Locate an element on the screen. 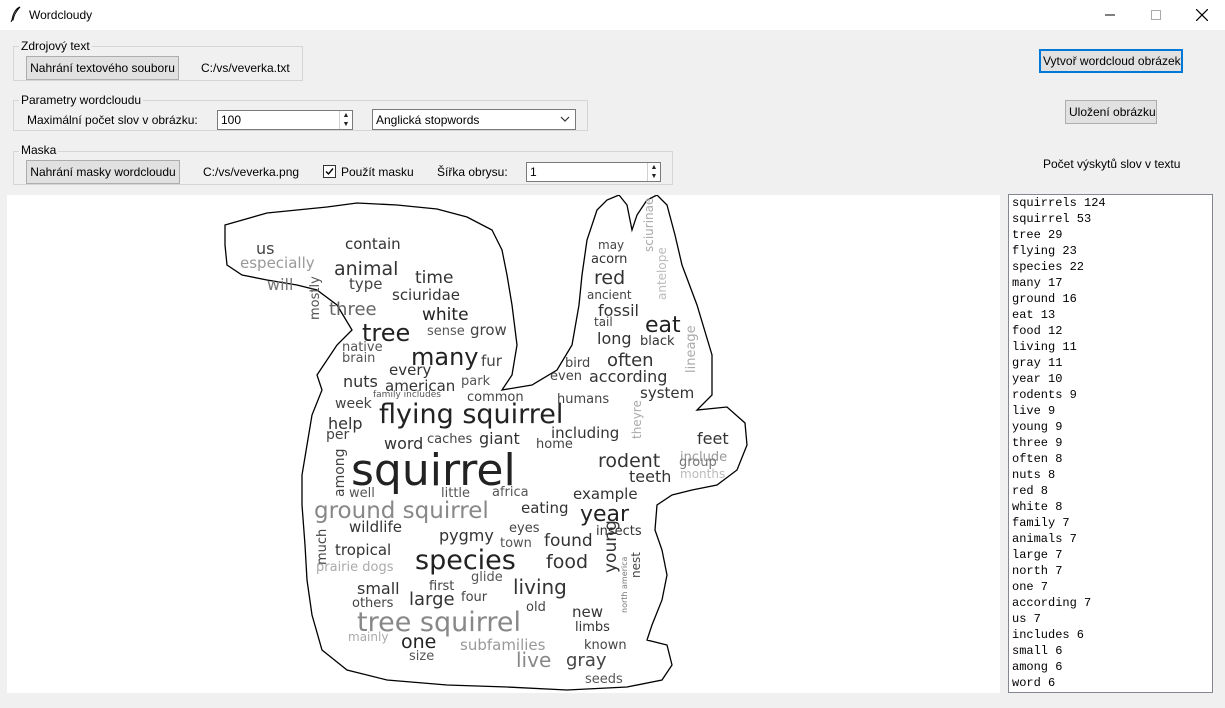  cloud-word: old is located at coordinates (536, 607).